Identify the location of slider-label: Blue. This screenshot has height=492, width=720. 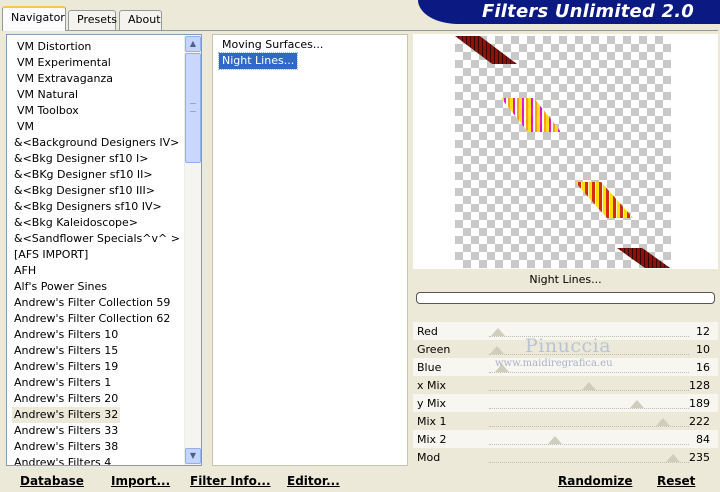
(429, 367).